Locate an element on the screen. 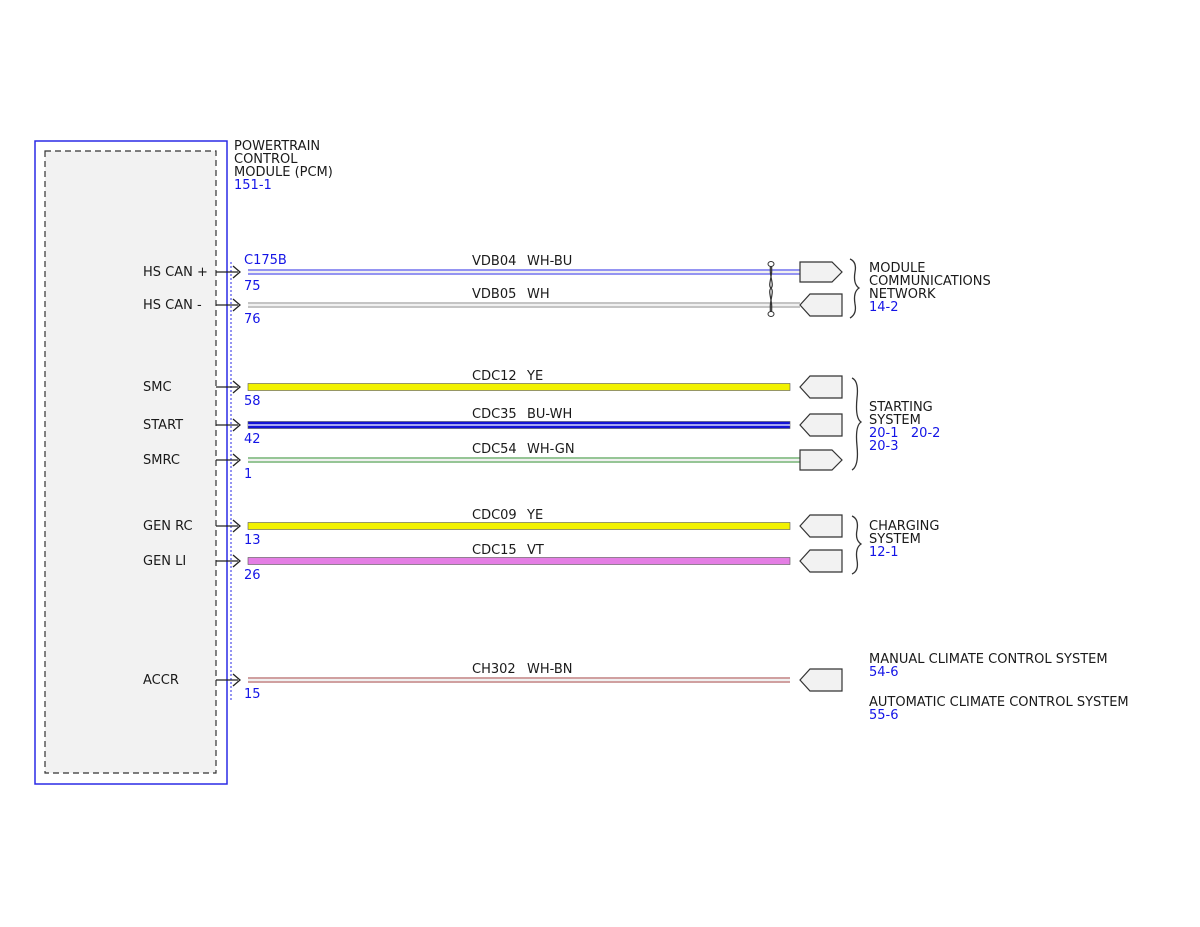  signal-label: ACCR is located at coordinates (161, 680).